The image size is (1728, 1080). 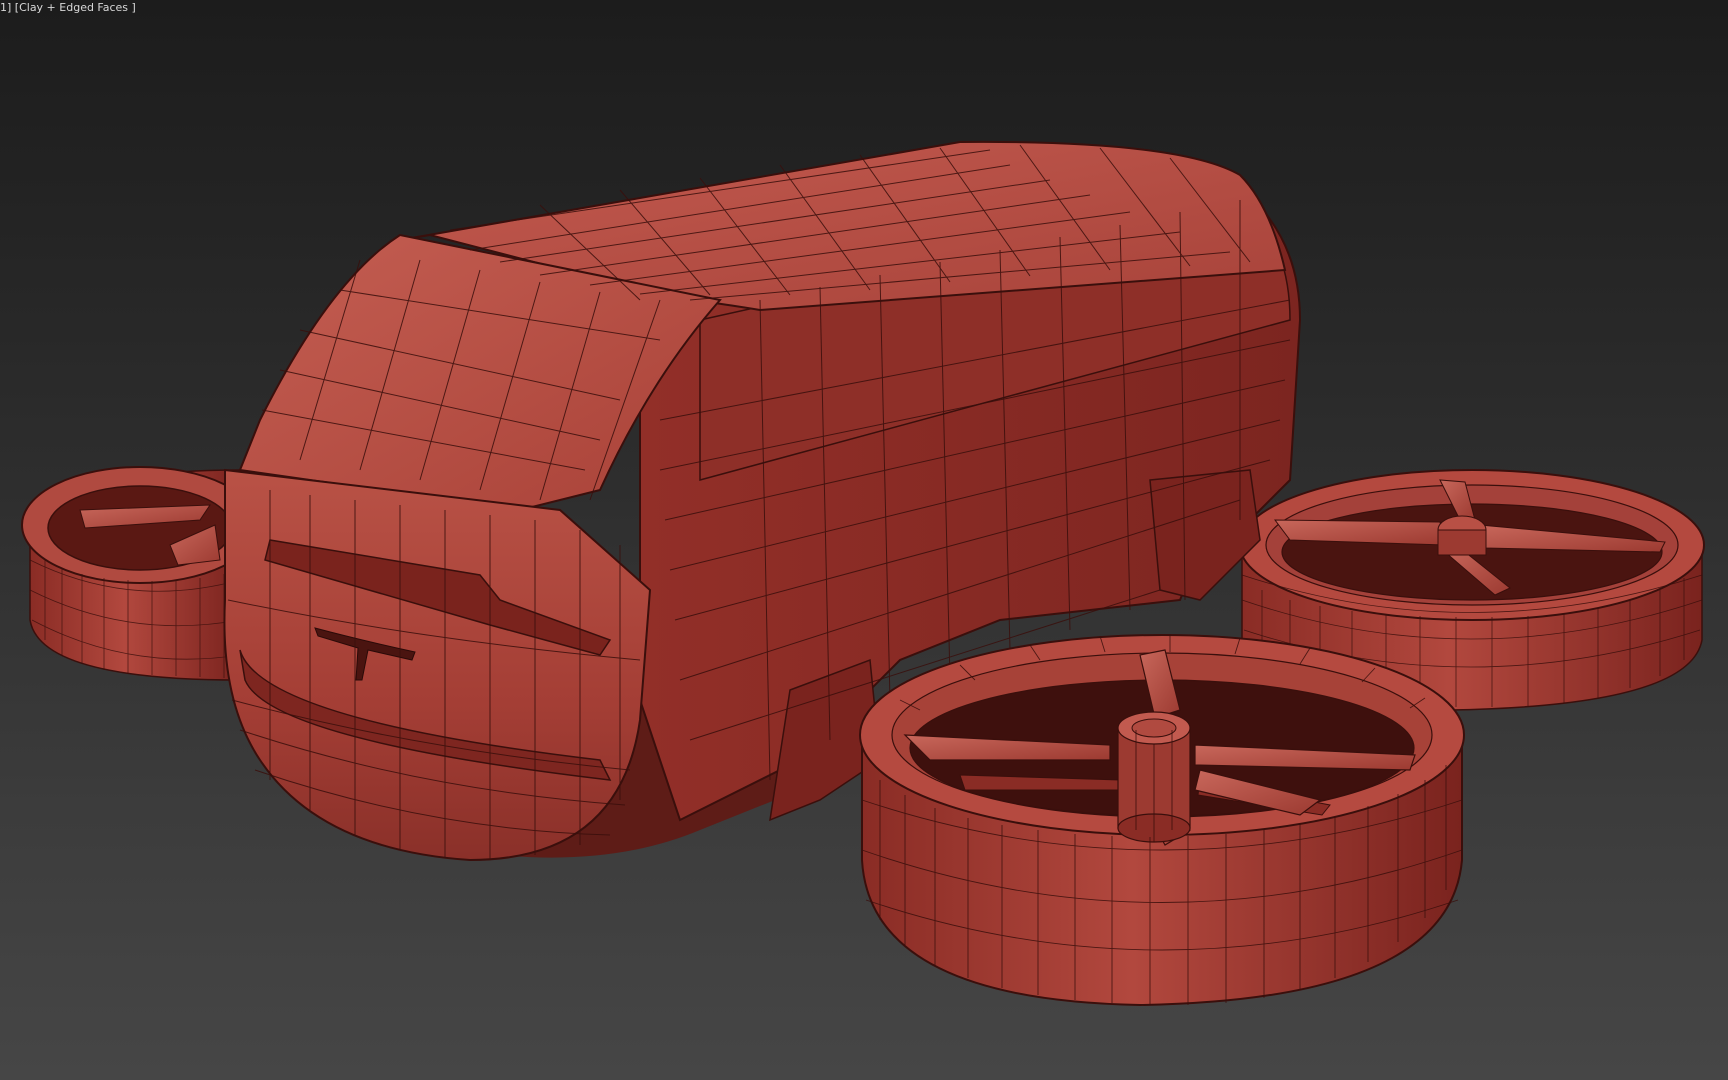 What do you see at coordinates (140, 573) in the screenshot?
I see `left-rear-ducted-fan` at bounding box center [140, 573].